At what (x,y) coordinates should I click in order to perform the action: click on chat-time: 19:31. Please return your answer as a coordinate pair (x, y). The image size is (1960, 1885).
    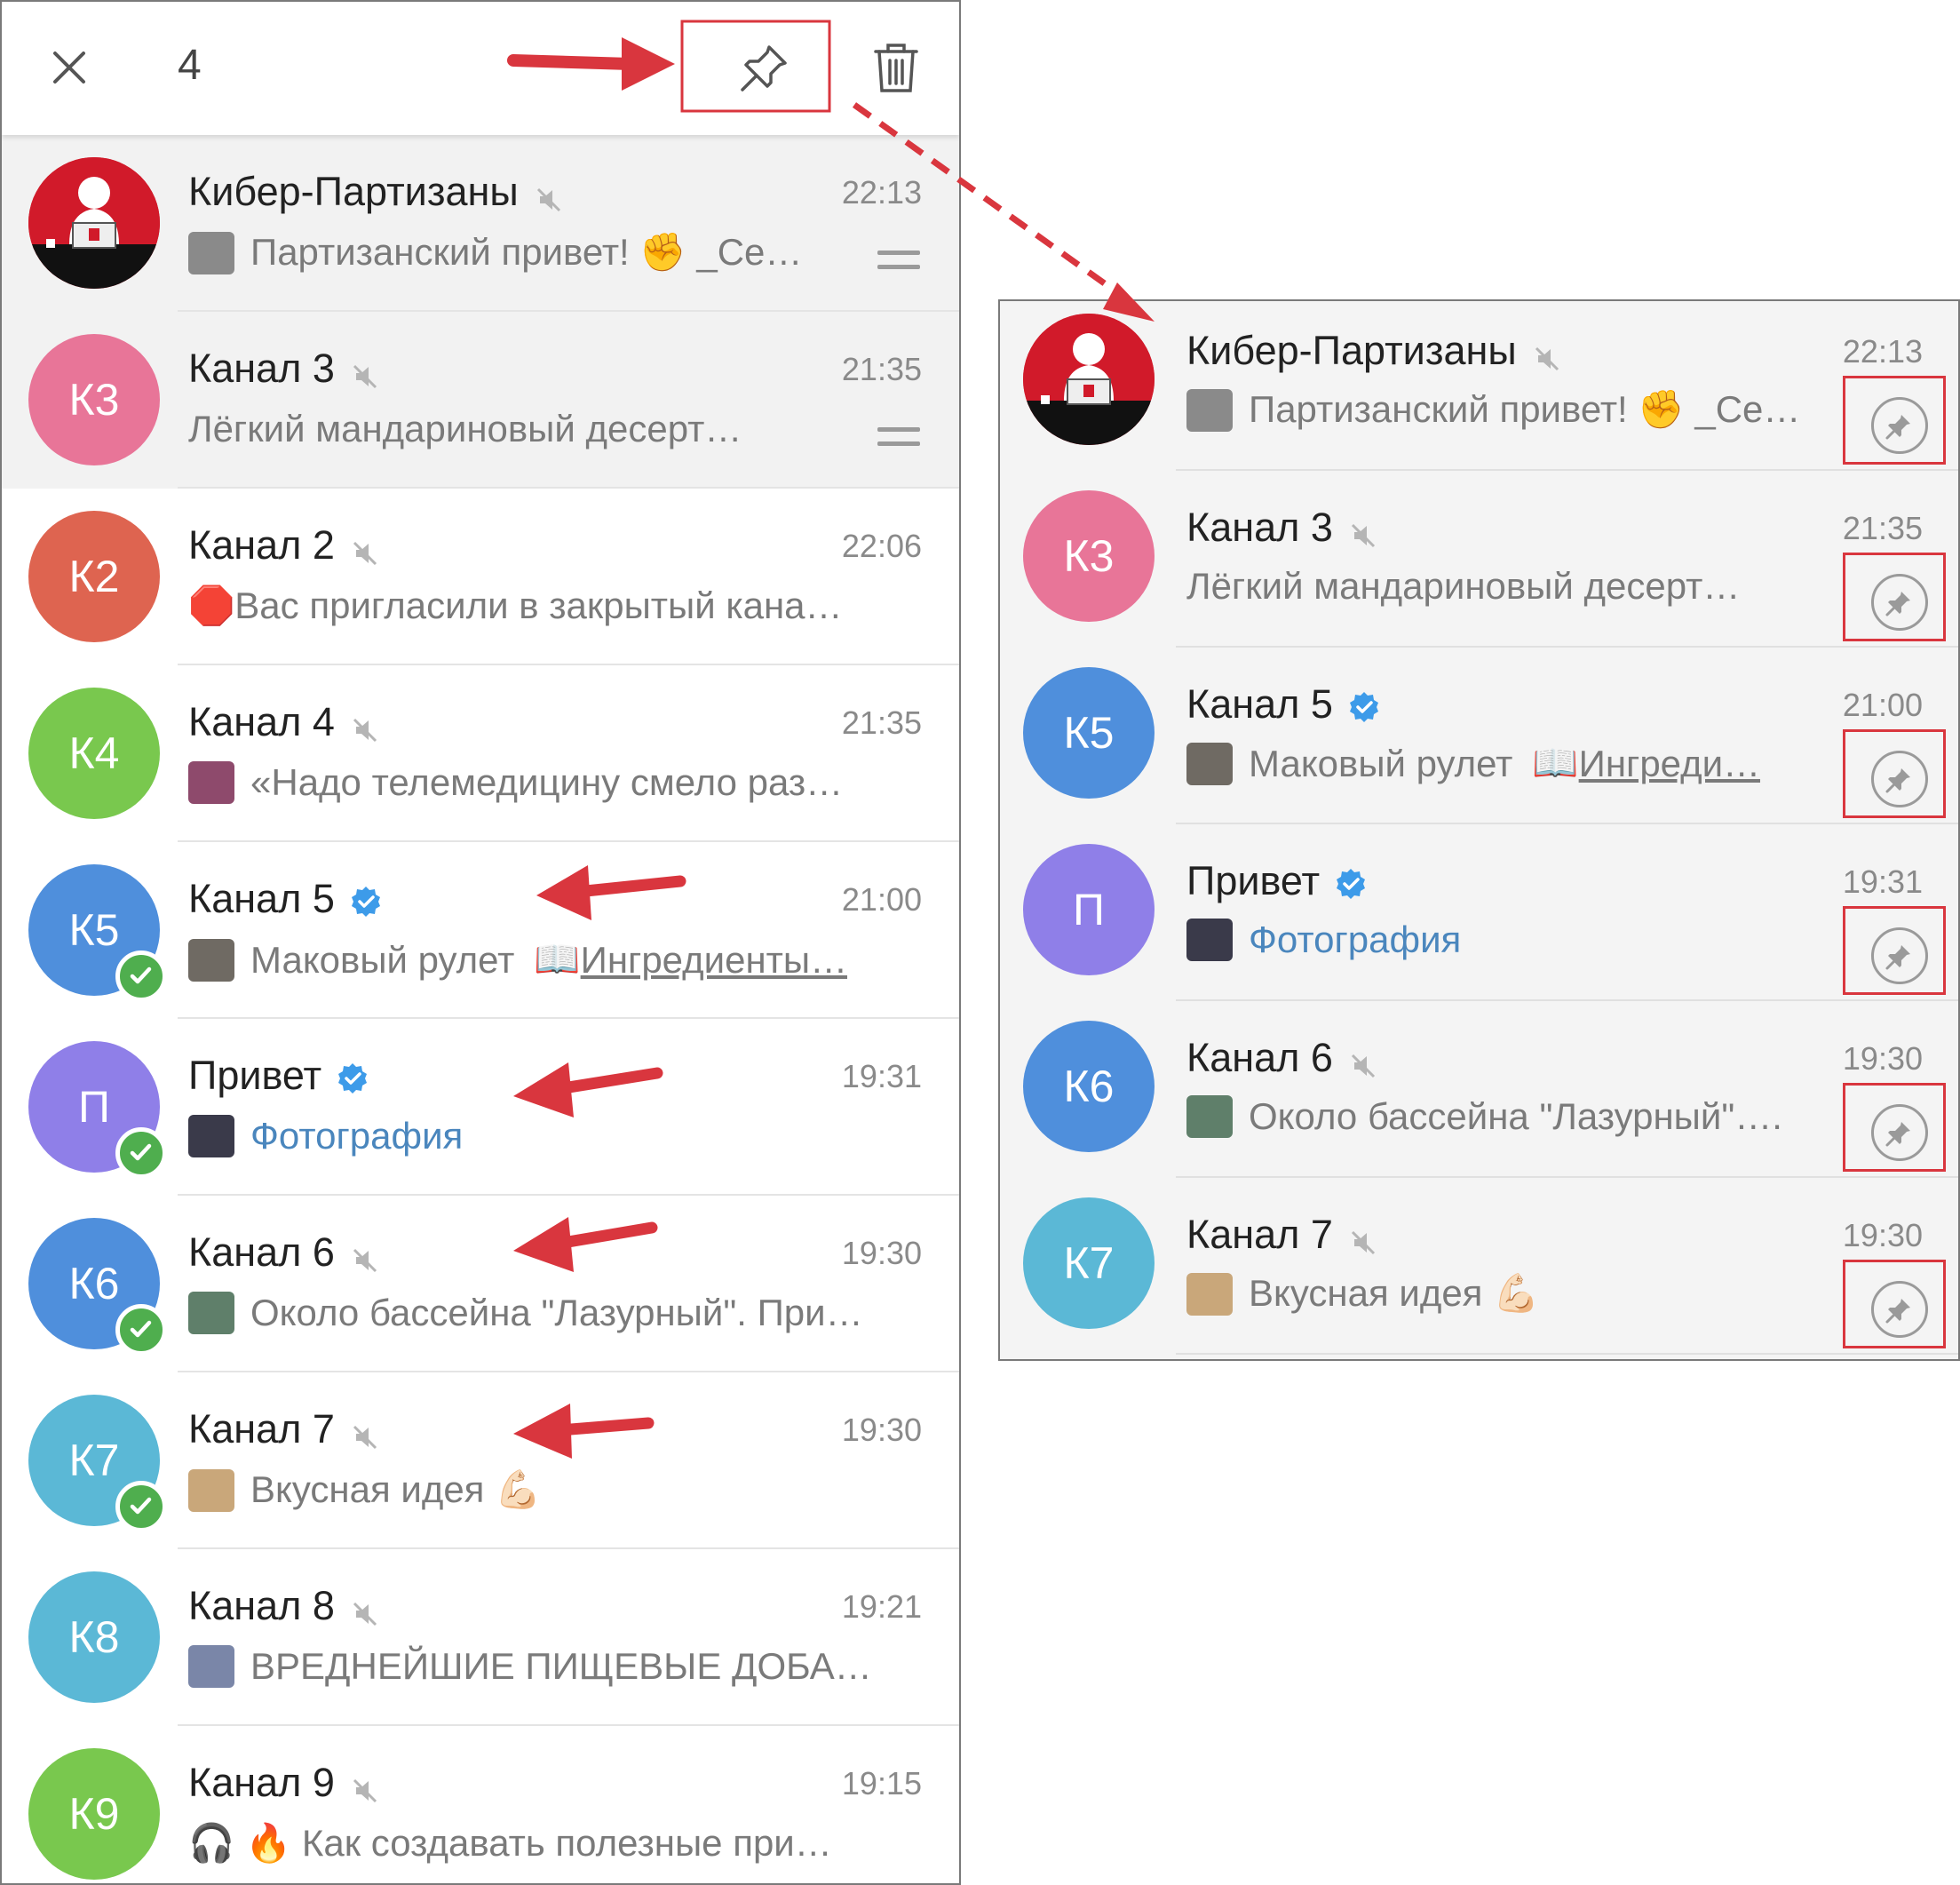
    Looking at the image, I should click on (1882, 881).